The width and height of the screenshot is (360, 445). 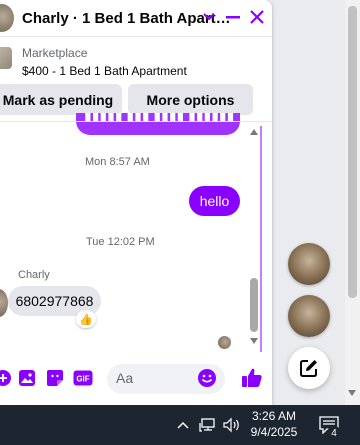 I want to click on page-scroll-down-arrow, so click(x=352, y=393).